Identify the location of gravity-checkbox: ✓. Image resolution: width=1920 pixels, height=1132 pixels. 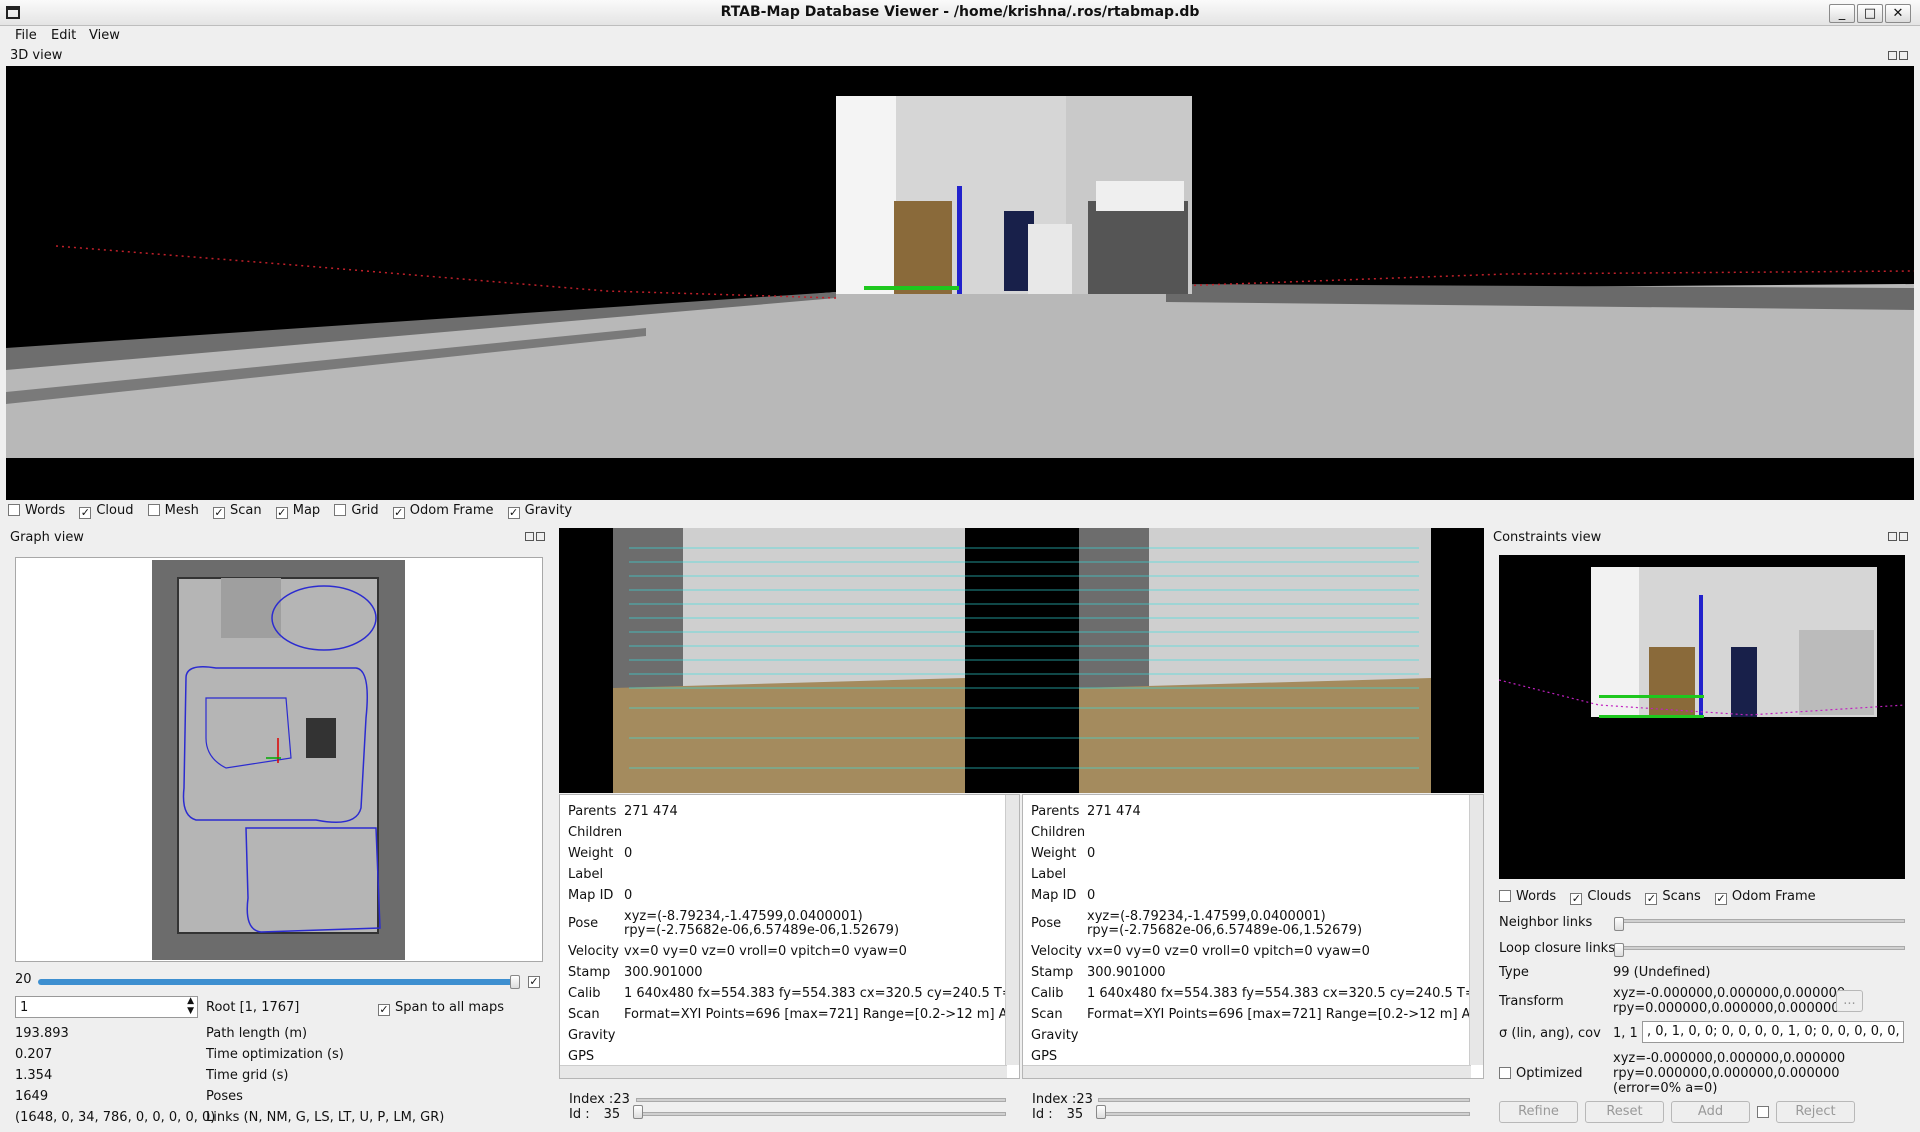
(513, 513).